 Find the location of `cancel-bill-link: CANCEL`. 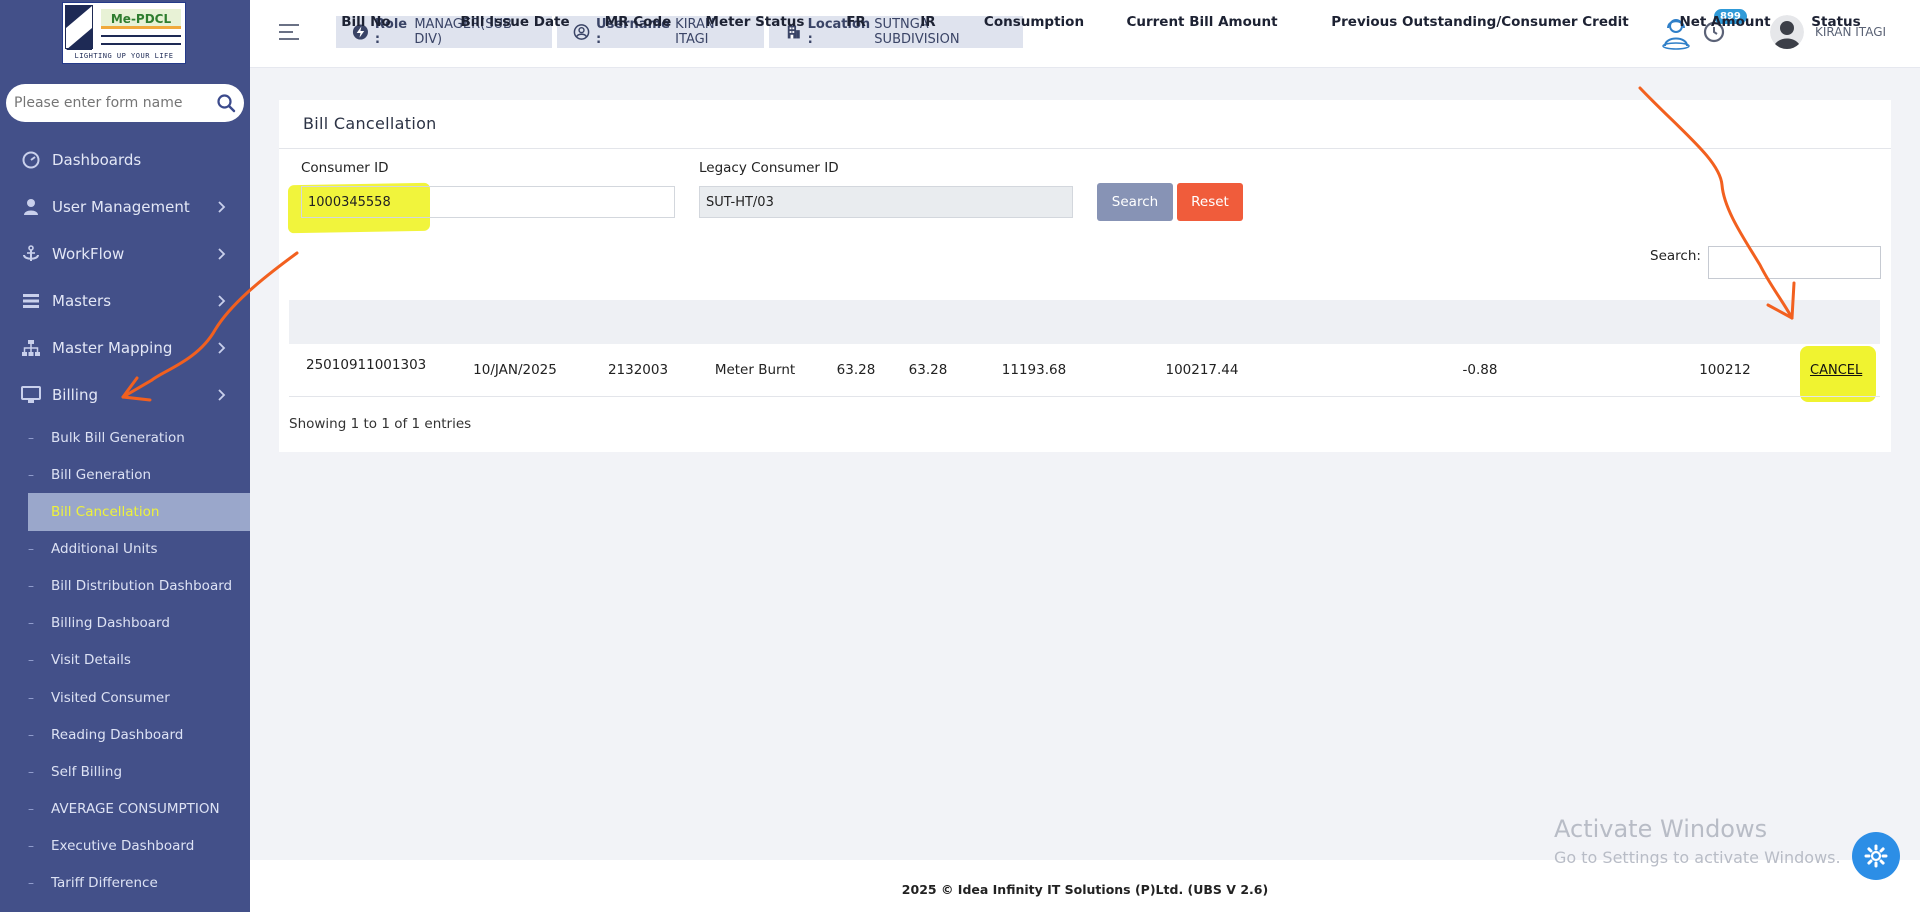

cancel-bill-link: CANCEL is located at coordinates (1836, 370).